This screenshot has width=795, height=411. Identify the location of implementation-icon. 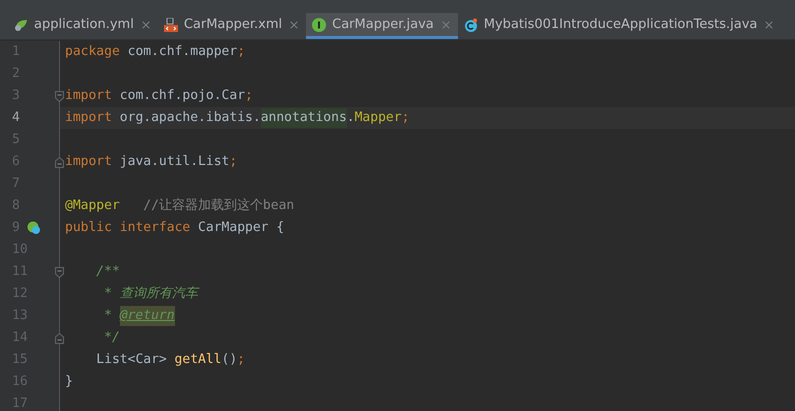
(34, 228).